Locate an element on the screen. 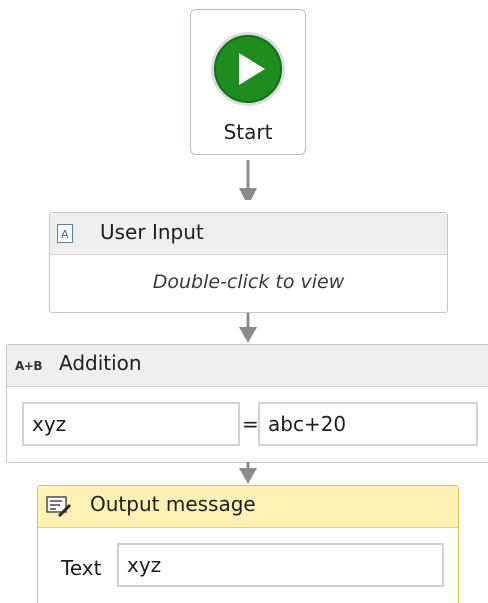  svg-text: A is located at coordinates (65, 234).